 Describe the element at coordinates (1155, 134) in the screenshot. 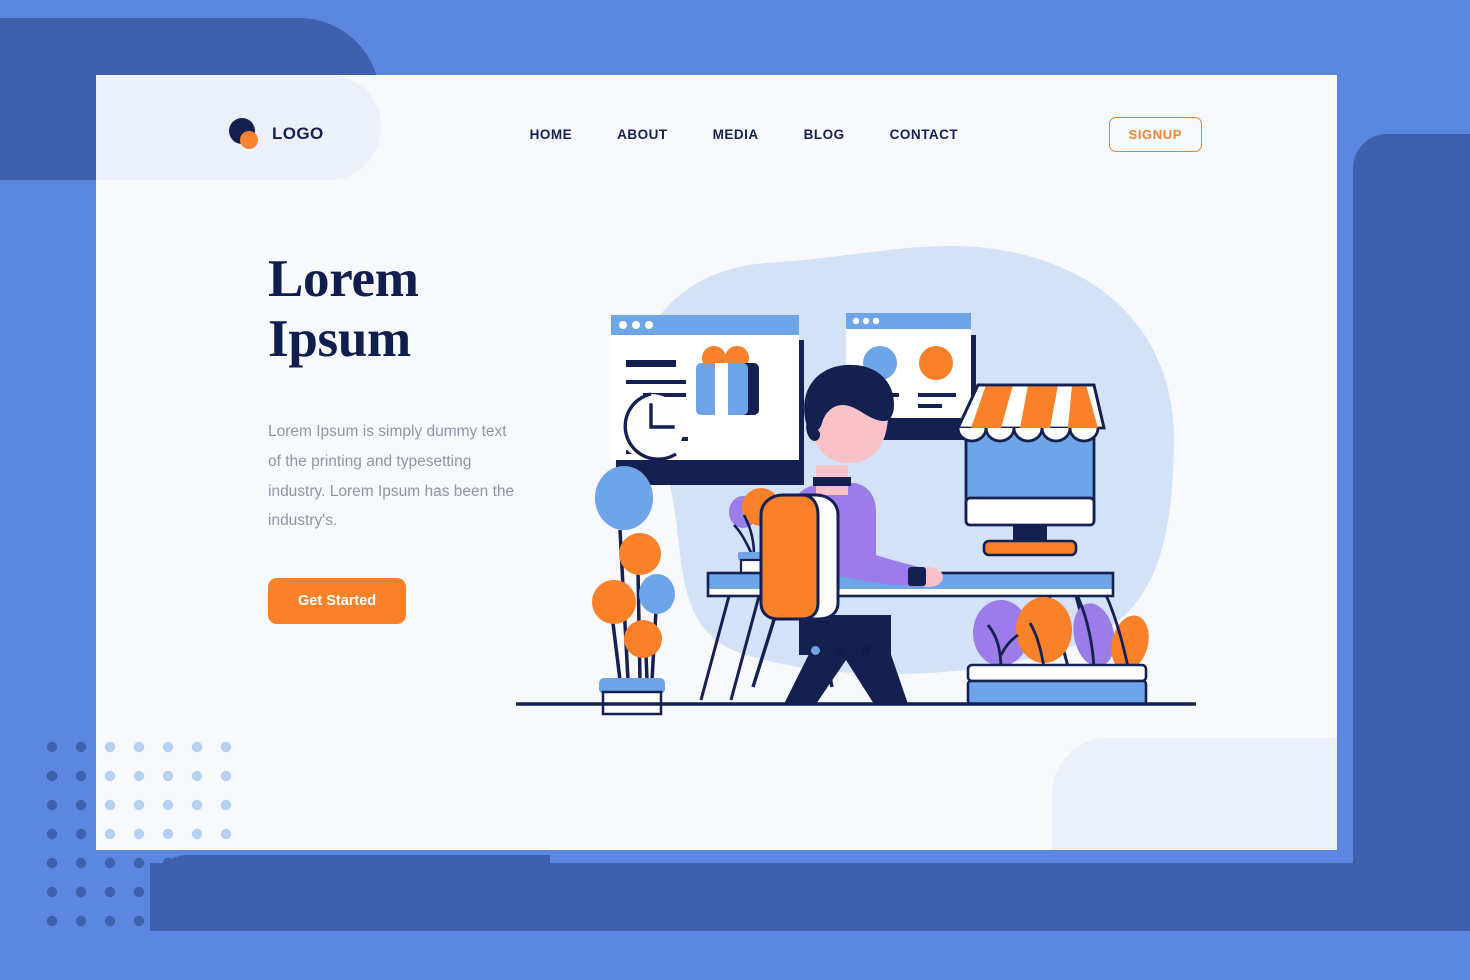

I see `signup-button: SIGNUP` at that location.